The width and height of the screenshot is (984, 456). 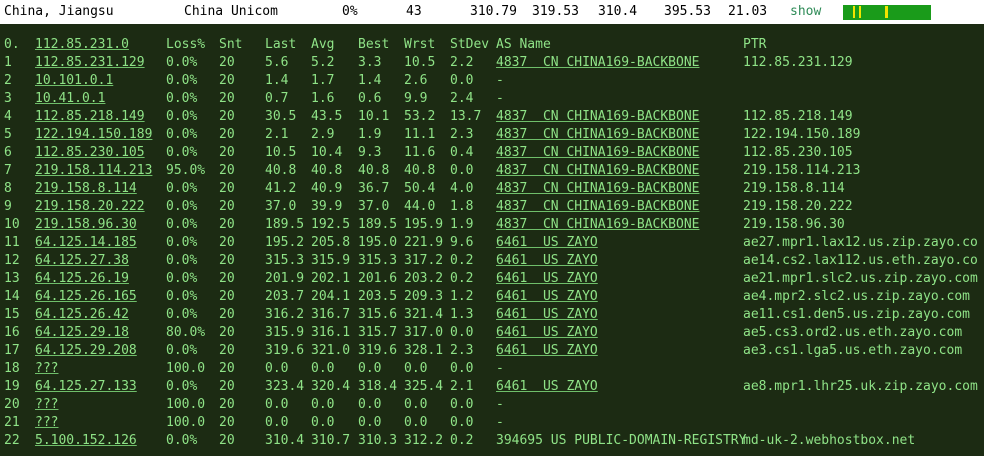 What do you see at coordinates (285, 242) in the screenshot?
I see `hop-last: 195.2` at bounding box center [285, 242].